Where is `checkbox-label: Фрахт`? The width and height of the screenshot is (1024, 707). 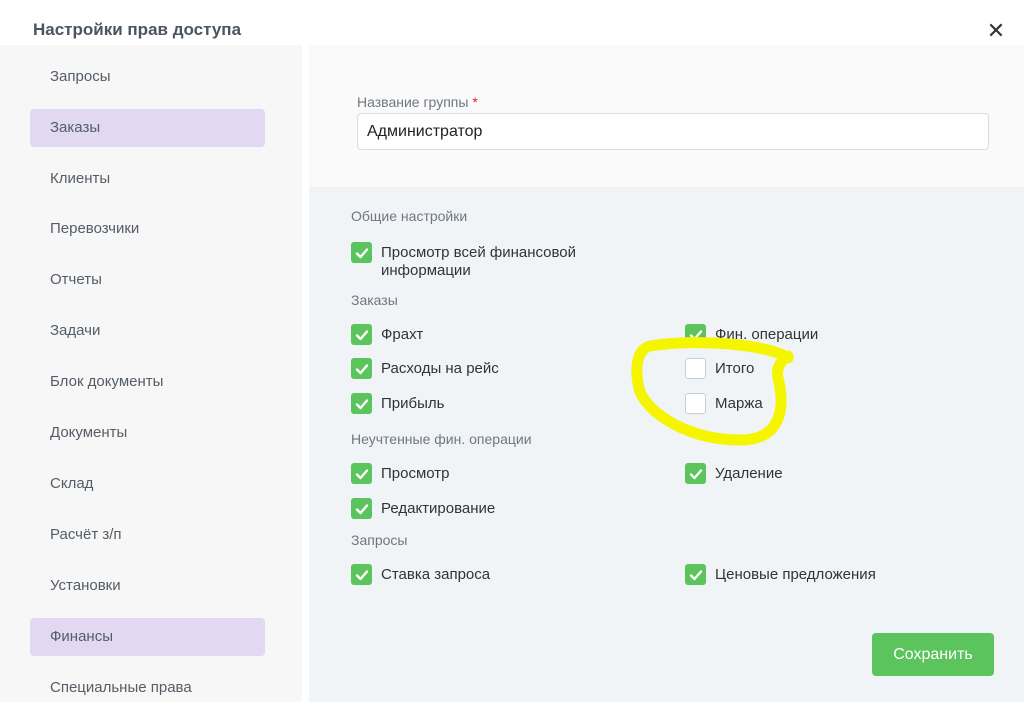 checkbox-label: Фрахт is located at coordinates (402, 334).